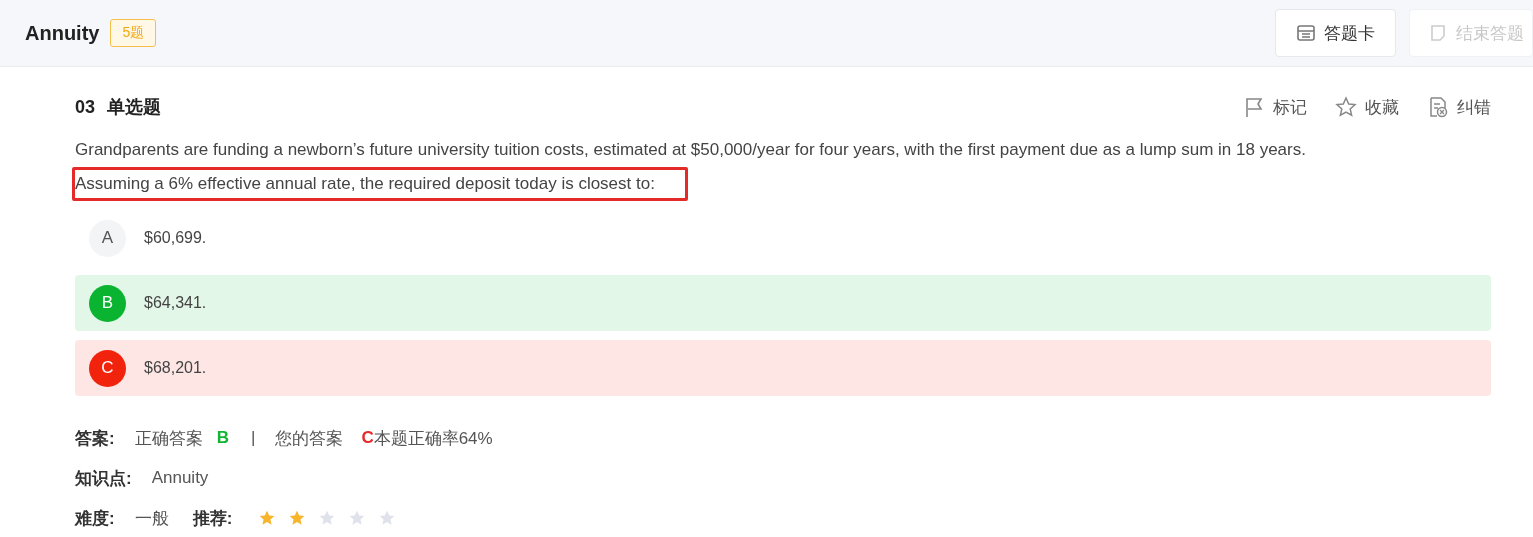 The width and height of the screenshot is (1533, 537). I want to click on option-text: $64,341., so click(175, 303).